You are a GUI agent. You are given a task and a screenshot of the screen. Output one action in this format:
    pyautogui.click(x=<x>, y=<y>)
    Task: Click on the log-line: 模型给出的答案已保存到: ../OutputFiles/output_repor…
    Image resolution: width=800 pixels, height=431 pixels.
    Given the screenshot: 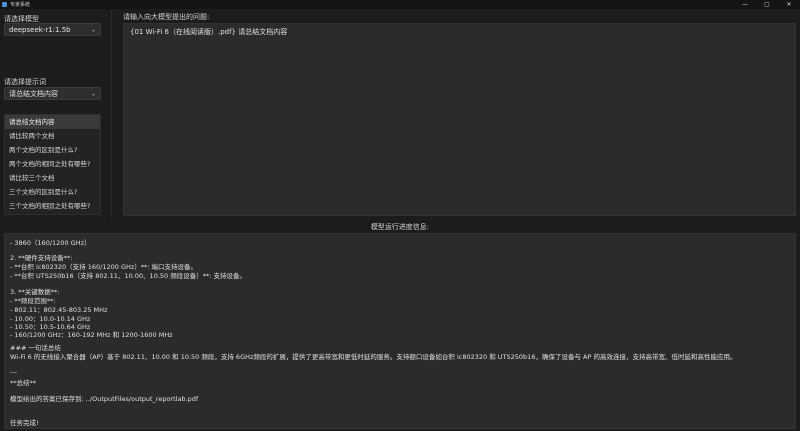 What is the action you would take?
    pyautogui.click(x=104, y=399)
    